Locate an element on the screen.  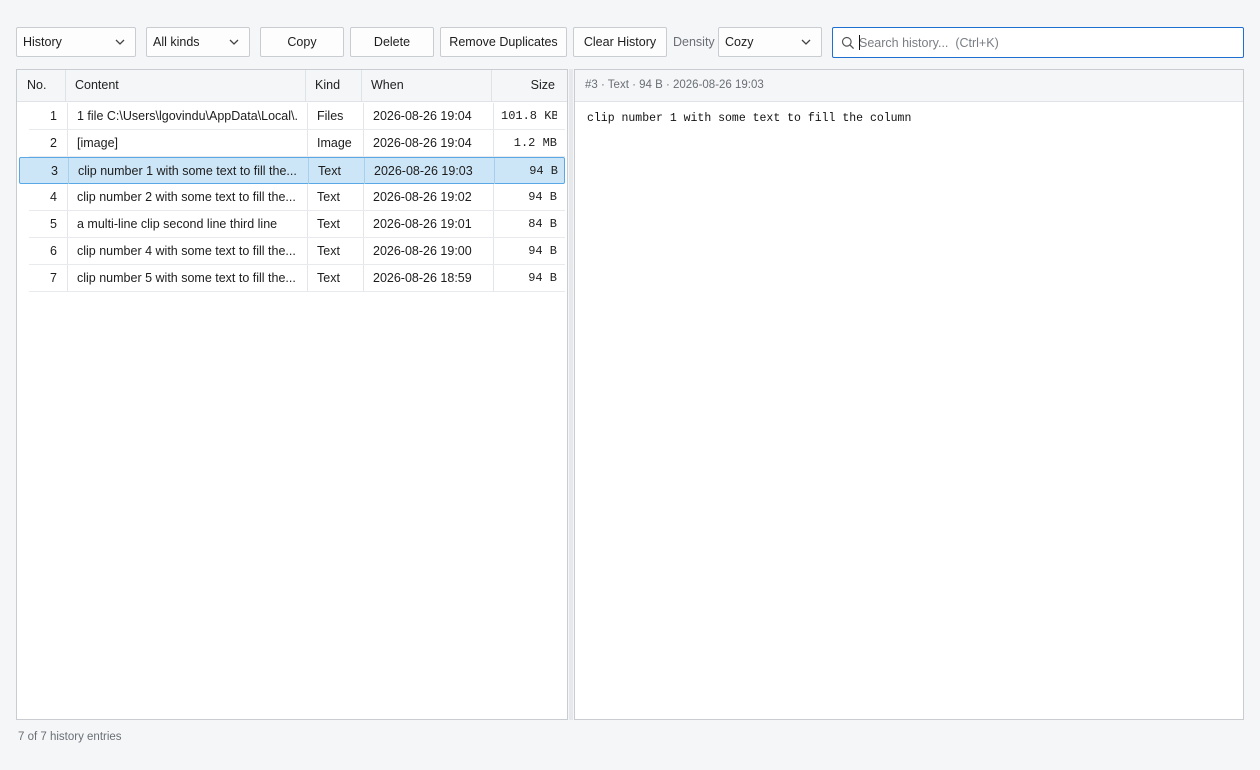
search-box is located at coordinates (1038, 42).